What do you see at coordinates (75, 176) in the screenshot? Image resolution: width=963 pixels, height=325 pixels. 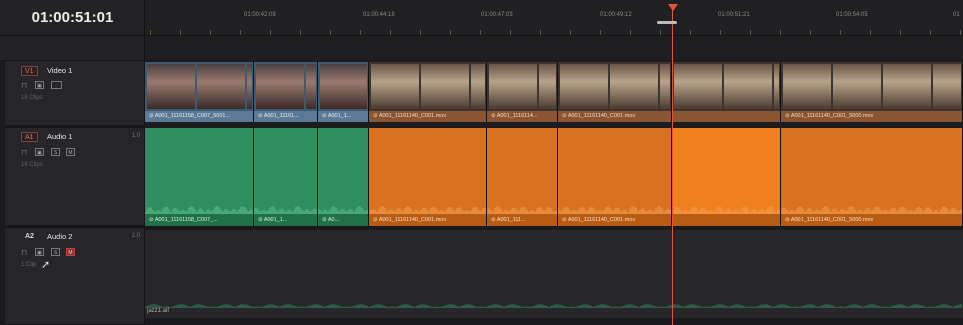 I see `track-header-audio1: A1 Audio 1 1.0 ⊓ ▣ S M 16 Clips` at bounding box center [75, 176].